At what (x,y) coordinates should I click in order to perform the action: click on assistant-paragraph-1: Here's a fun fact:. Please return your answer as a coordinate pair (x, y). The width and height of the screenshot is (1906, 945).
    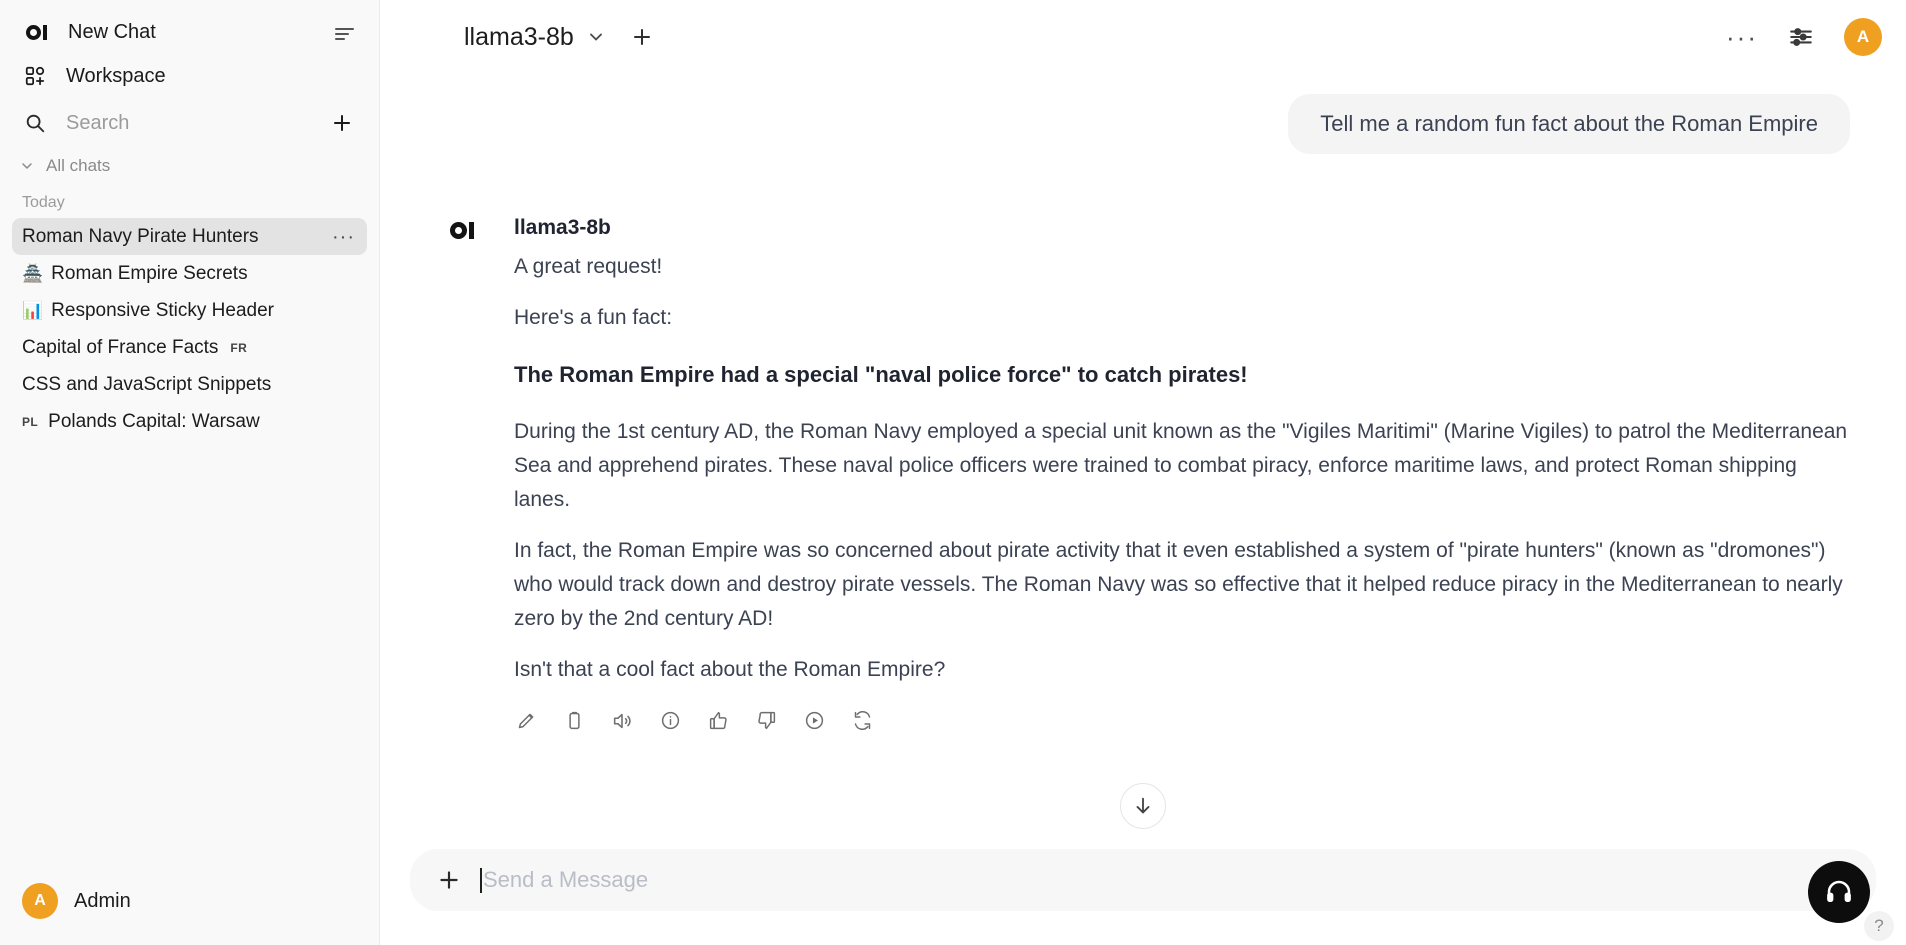
    Looking at the image, I should click on (593, 318).